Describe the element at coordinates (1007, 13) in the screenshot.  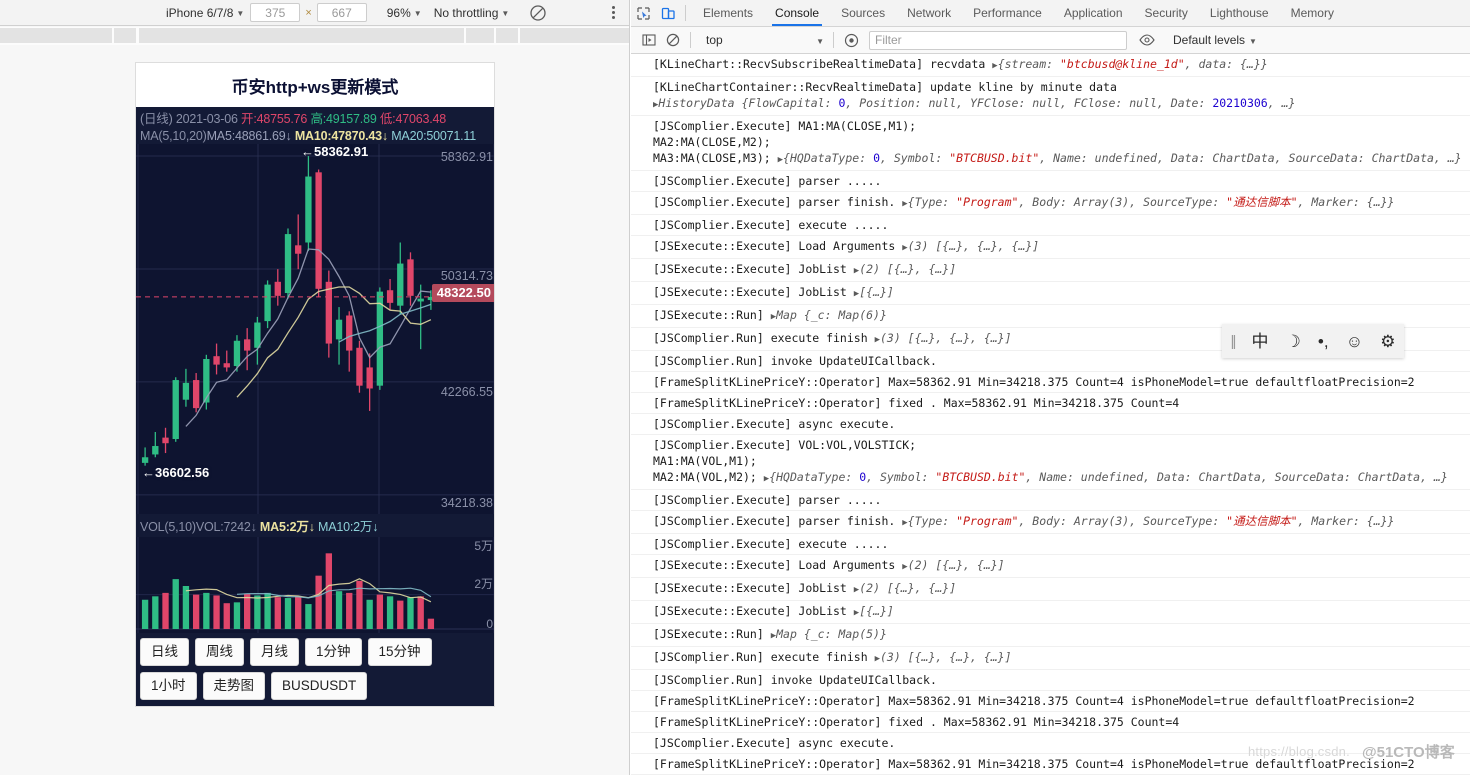
I see `tab-performance: Performance` at that location.